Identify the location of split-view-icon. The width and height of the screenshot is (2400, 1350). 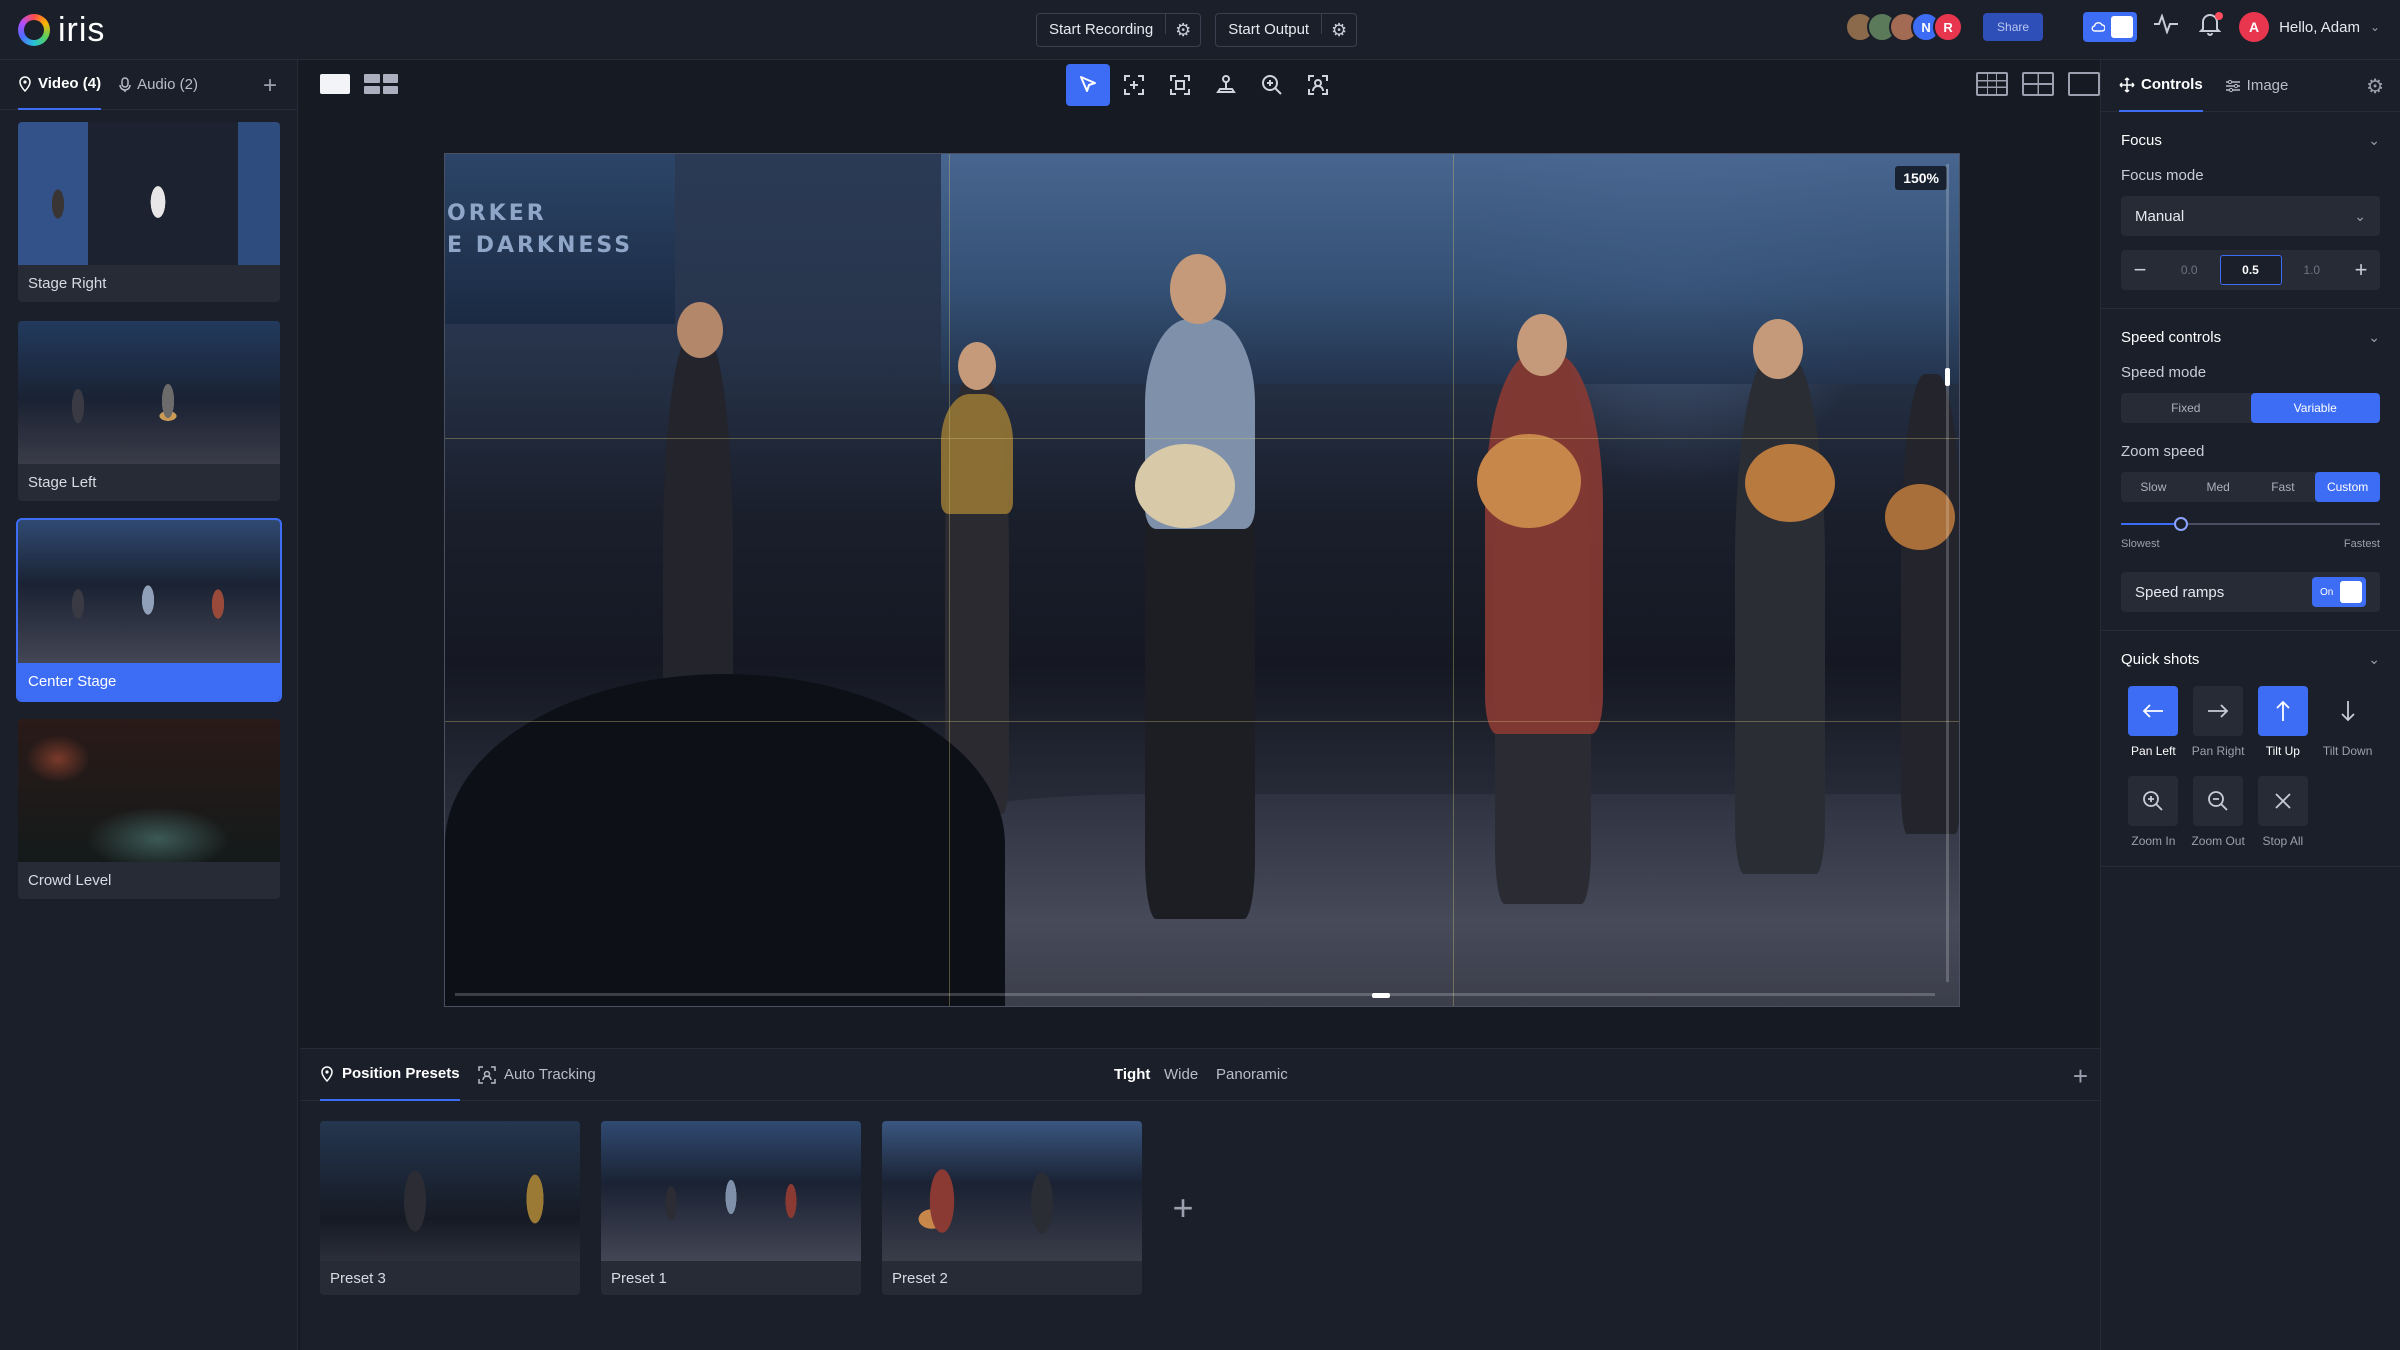
(381, 84).